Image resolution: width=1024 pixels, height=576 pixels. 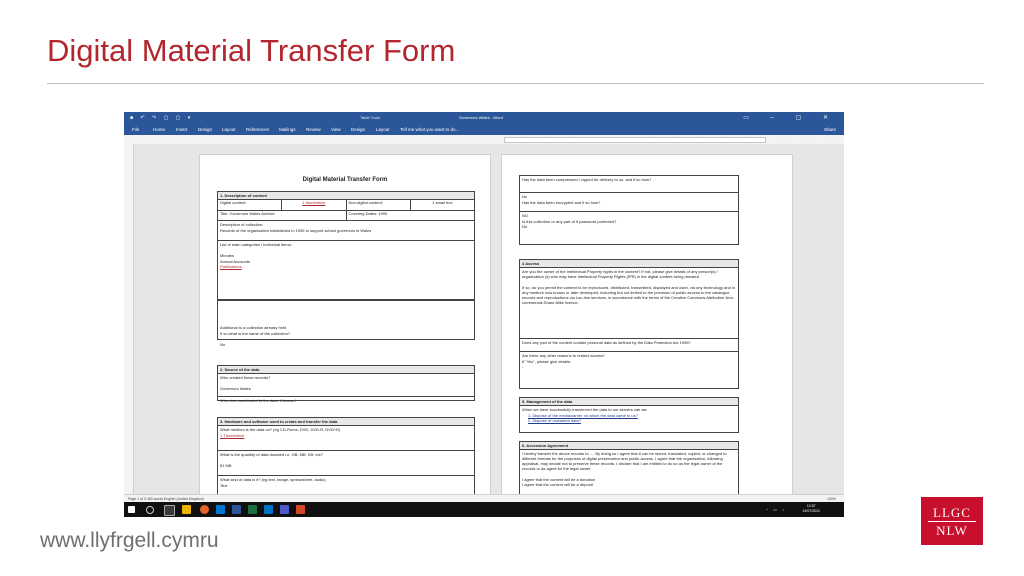 What do you see at coordinates (235, 388) in the screenshot?
I see `who-created-answer: Governors Wales` at bounding box center [235, 388].